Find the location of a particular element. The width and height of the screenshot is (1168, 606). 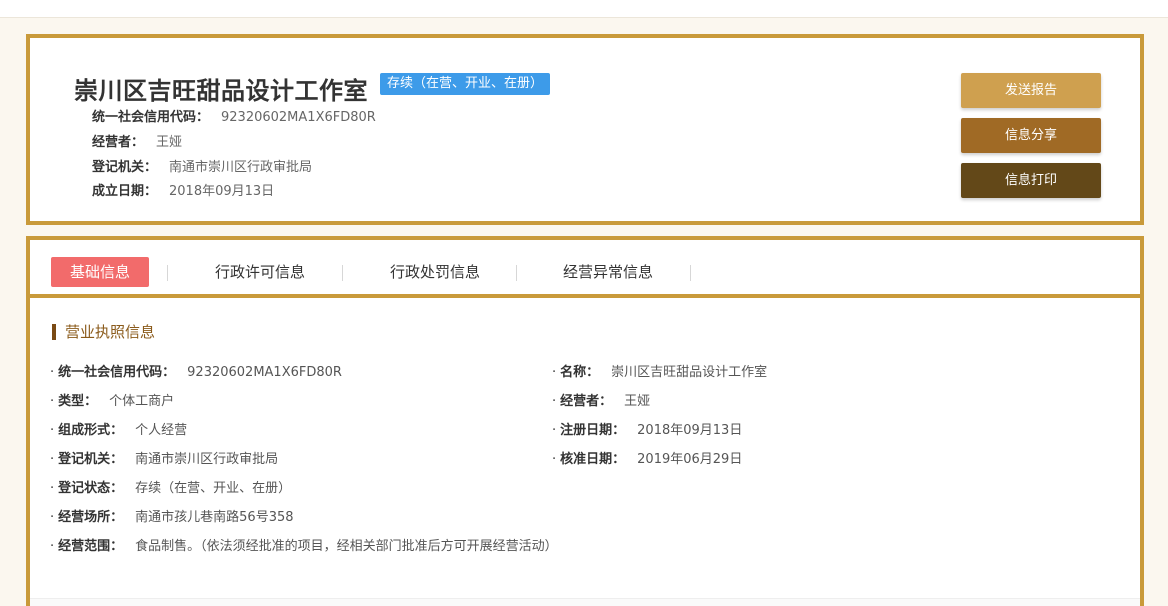

field-business-address: · 经营场所： 南通市孩儿巷南路56号358 is located at coordinates (172, 518).